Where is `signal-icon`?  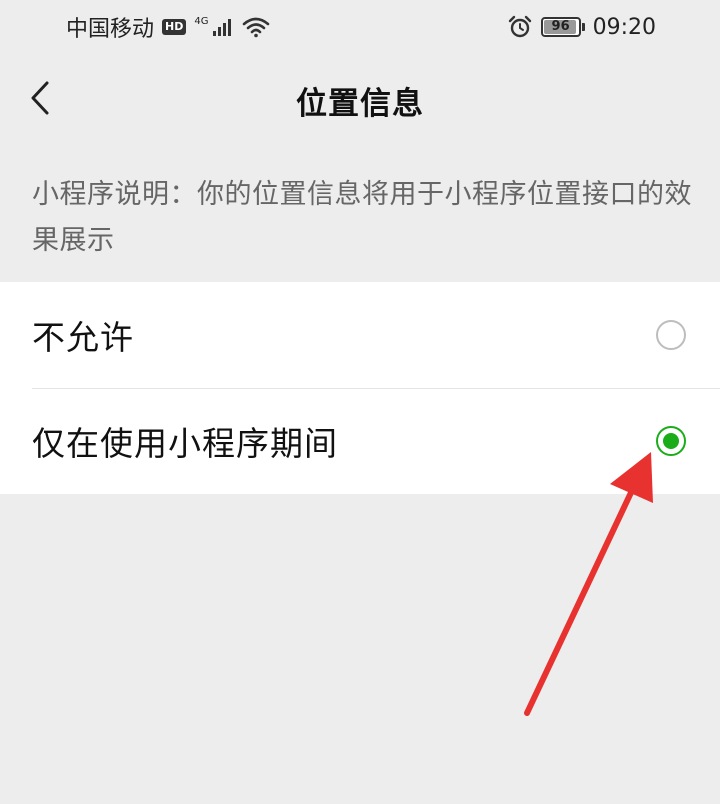 signal-icon is located at coordinates (222, 27).